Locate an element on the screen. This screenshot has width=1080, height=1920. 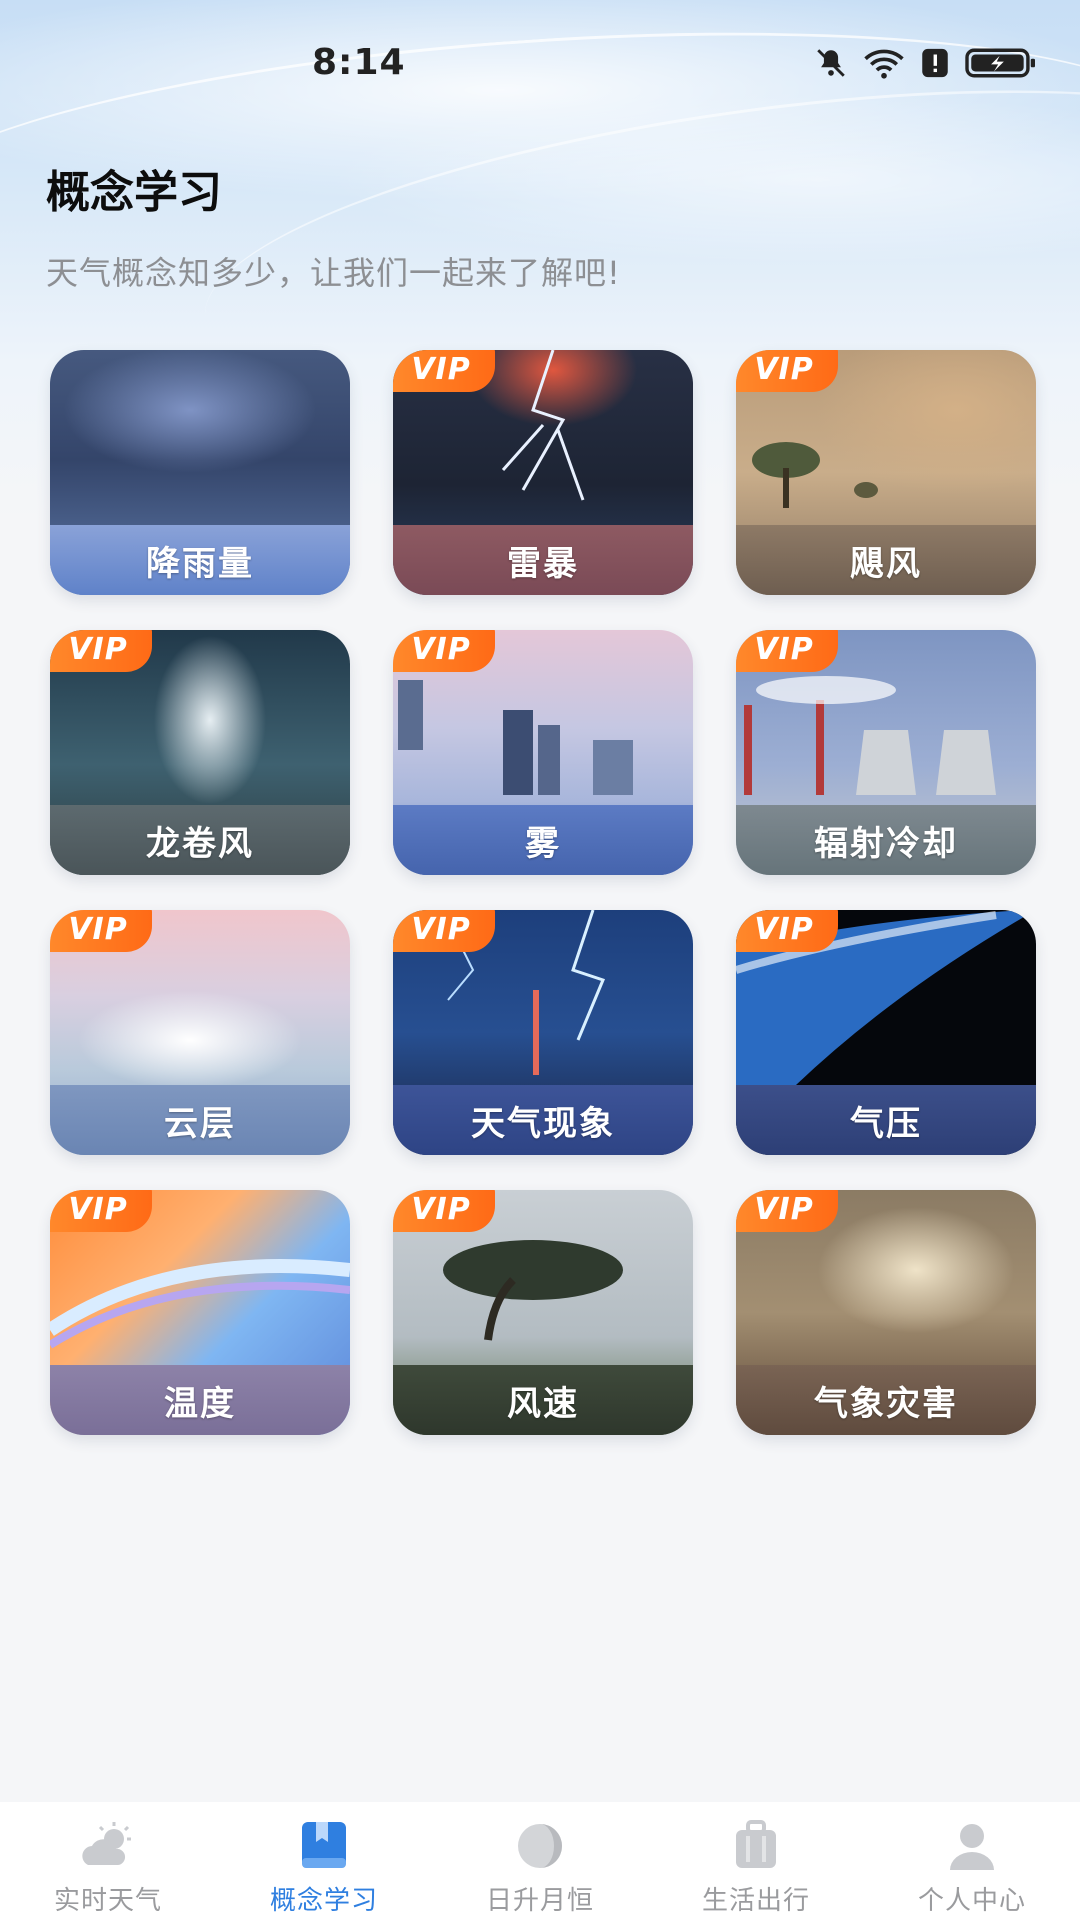
tab-concept-learning: 概念学习 is located at coordinates (324, 1861).